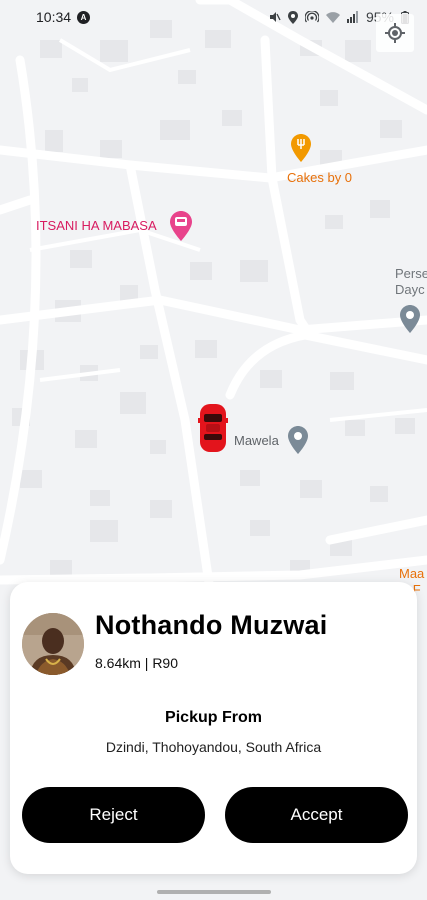 Image resolution: width=427 pixels, height=900 pixels. What do you see at coordinates (301, 148) in the screenshot?
I see `restaurant-pin-icon` at bounding box center [301, 148].